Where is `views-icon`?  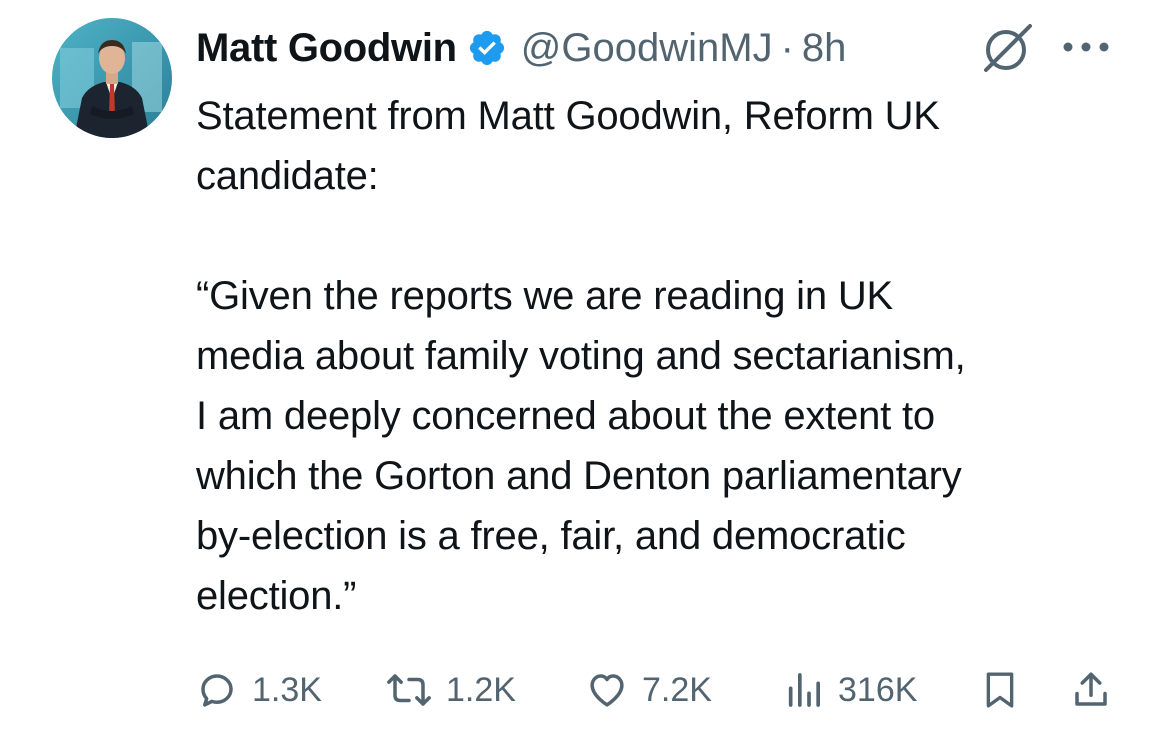
views-icon is located at coordinates (804, 690).